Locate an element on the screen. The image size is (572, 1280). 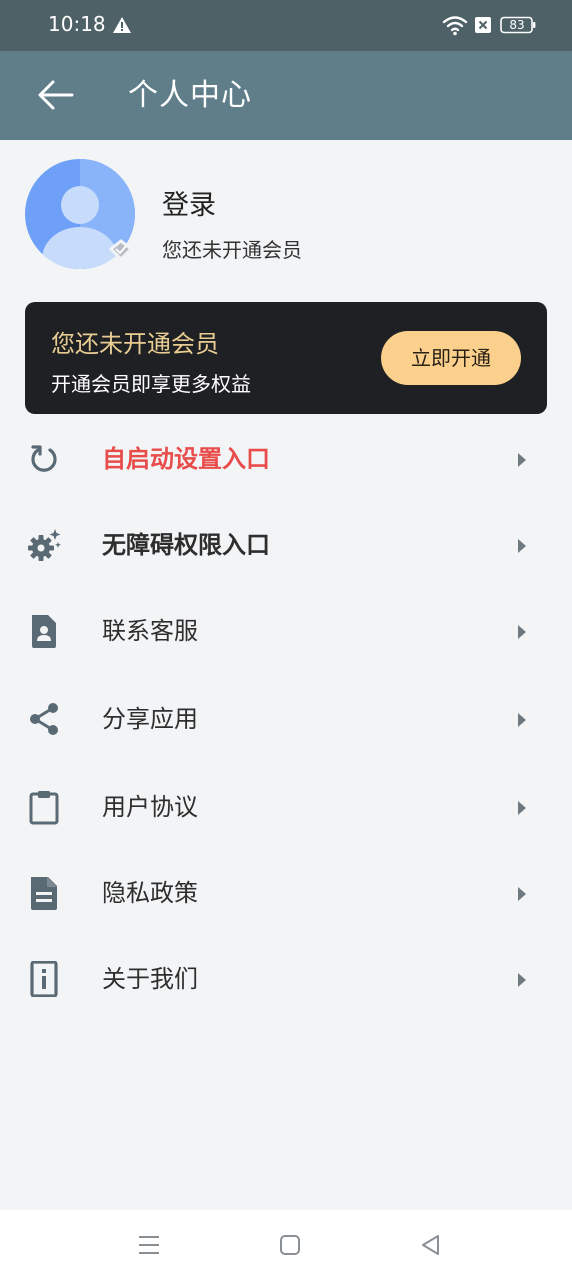
profile-section: 登录 您还未开通会员 is located at coordinates (286, 220).